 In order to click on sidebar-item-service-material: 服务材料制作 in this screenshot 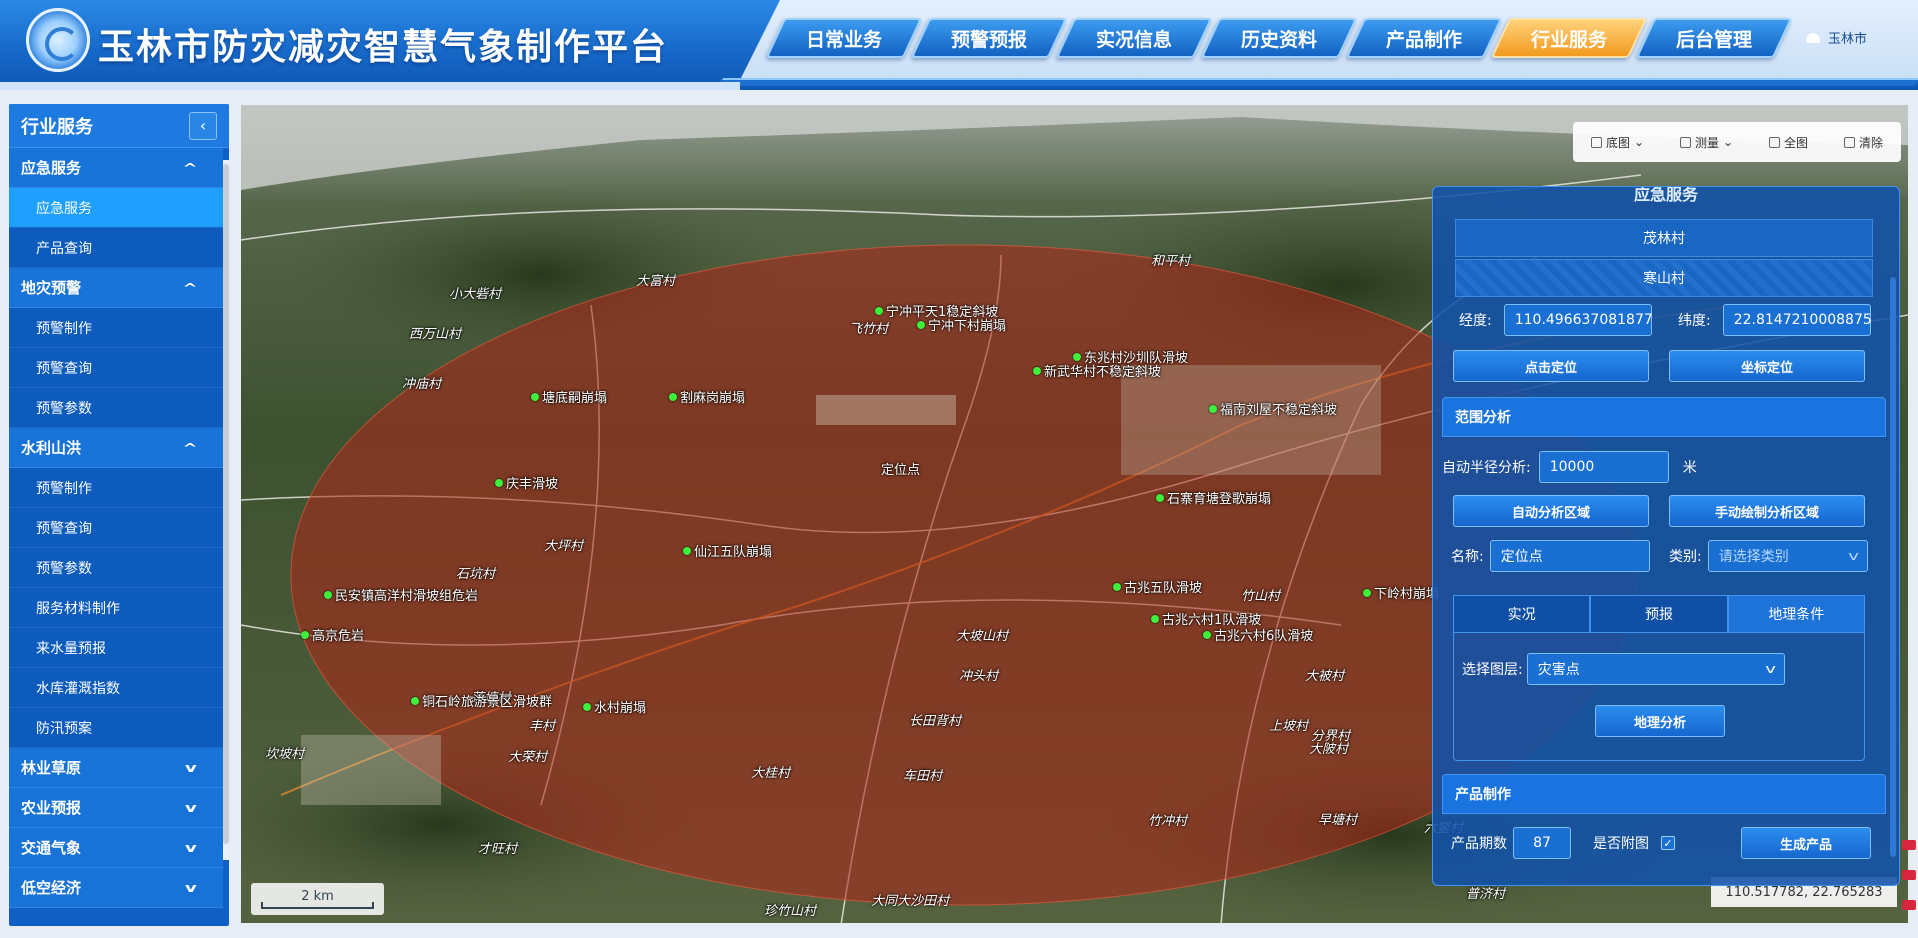, I will do `click(116, 608)`.